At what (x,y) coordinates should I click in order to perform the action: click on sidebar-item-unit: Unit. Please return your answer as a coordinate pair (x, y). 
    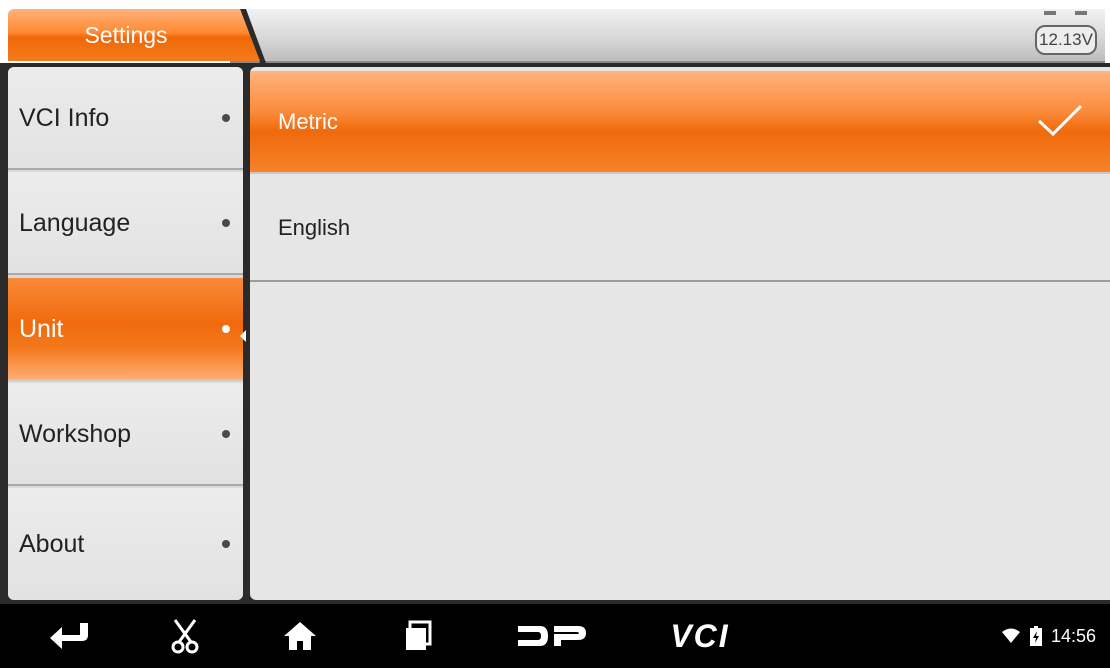
    Looking at the image, I should click on (125, 329).